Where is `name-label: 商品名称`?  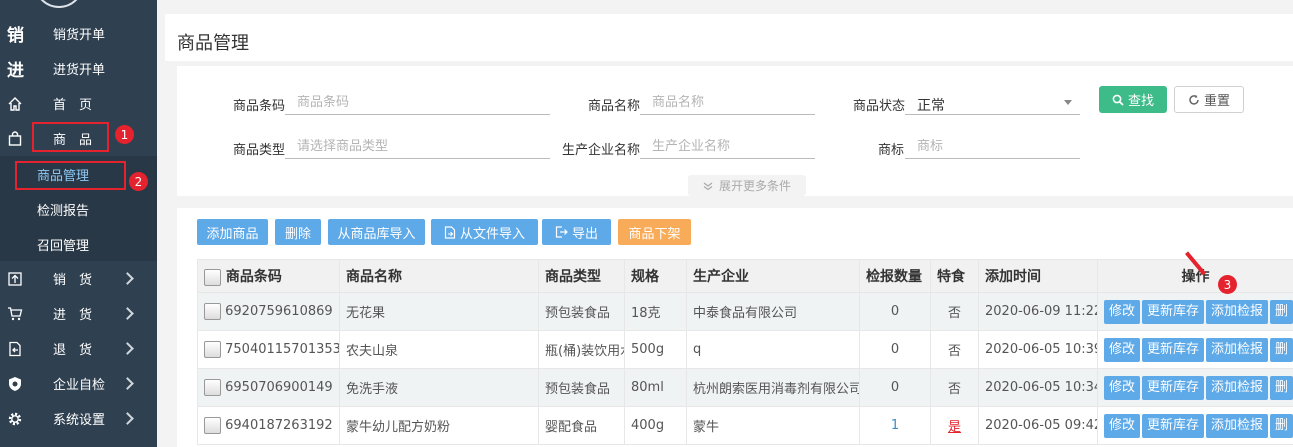 name-label: 商品名称 is located at coordinates (614, 106).